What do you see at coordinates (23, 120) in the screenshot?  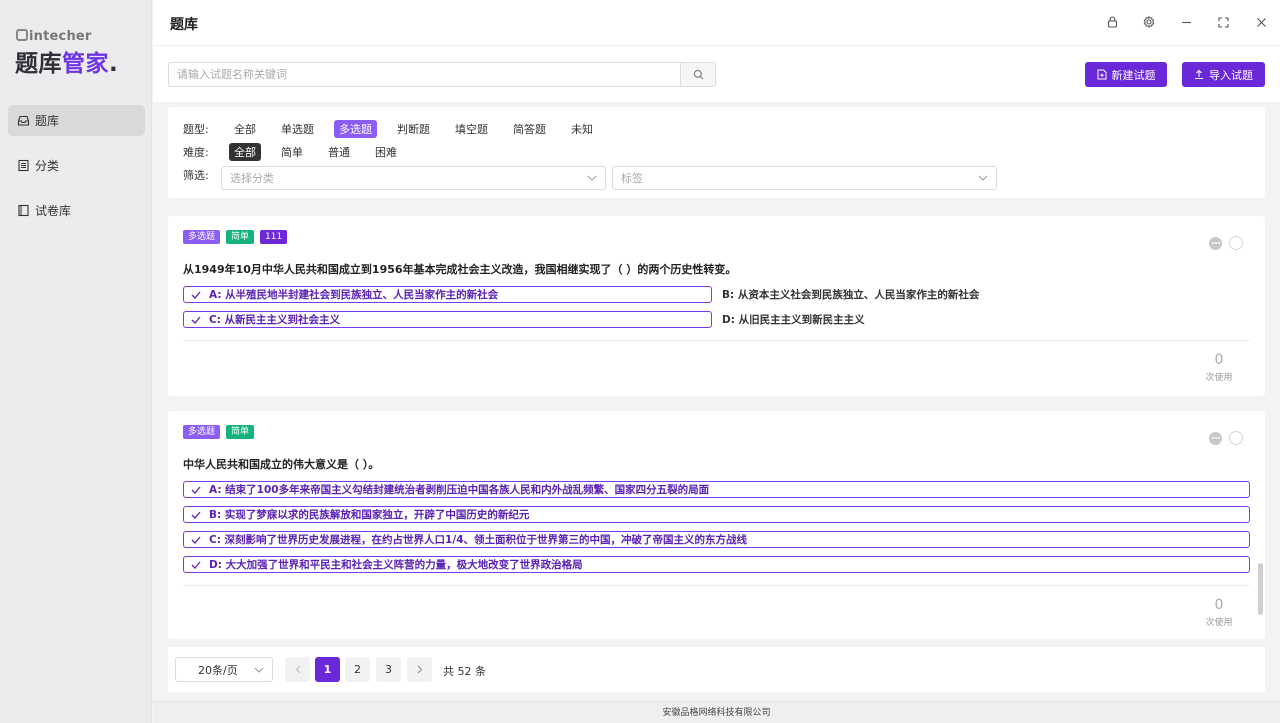 I see `inbox-icon` at bounding box center [23, 120].